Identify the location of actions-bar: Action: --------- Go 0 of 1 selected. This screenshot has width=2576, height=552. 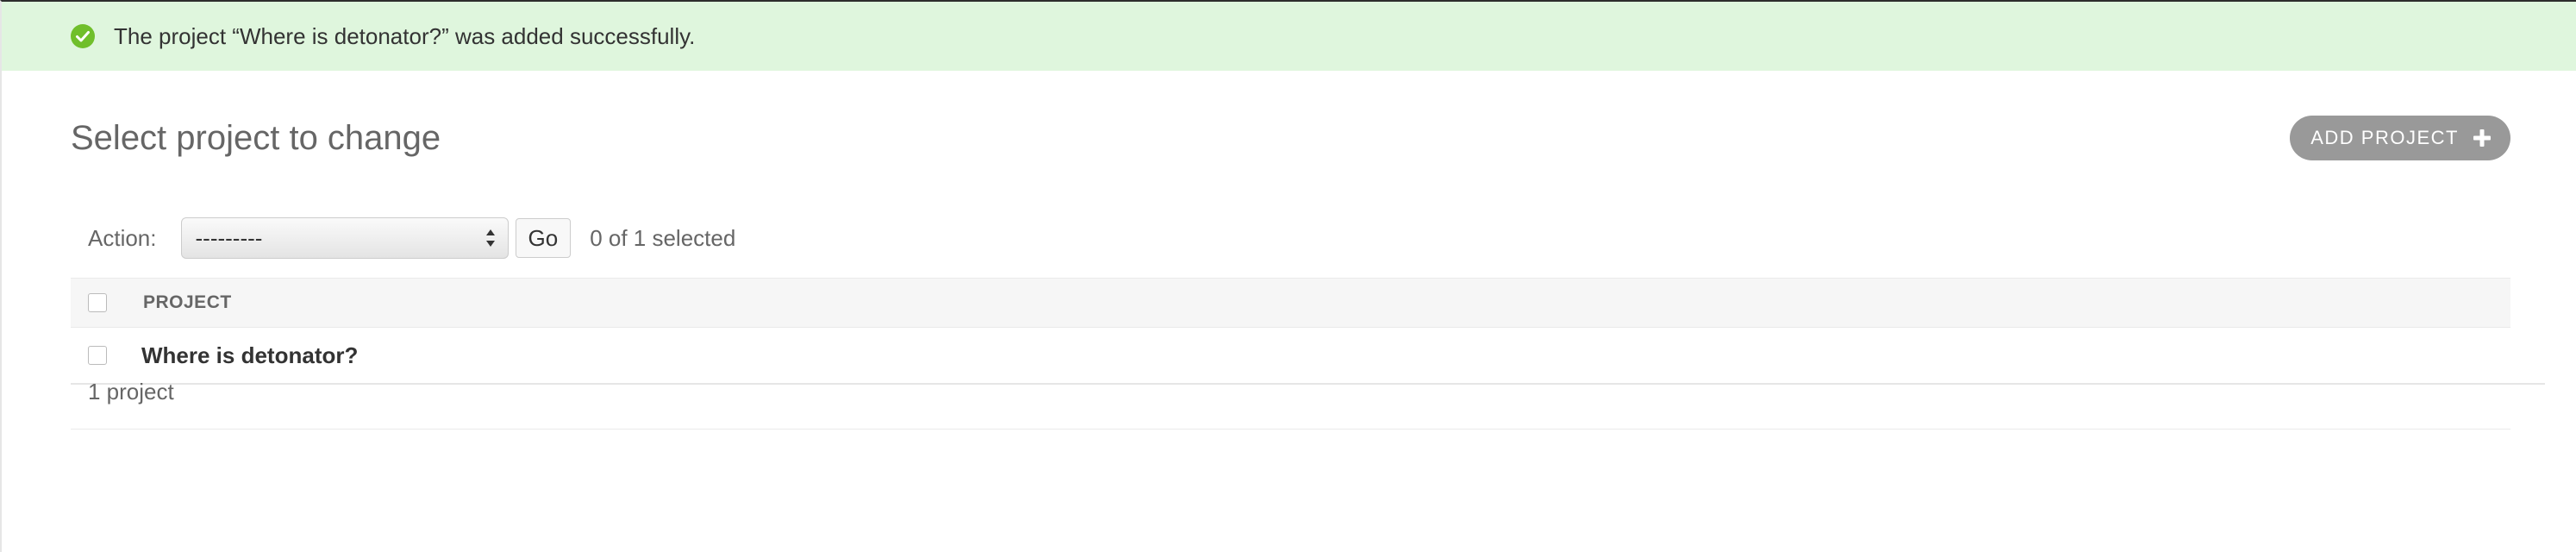
(1290, 238).